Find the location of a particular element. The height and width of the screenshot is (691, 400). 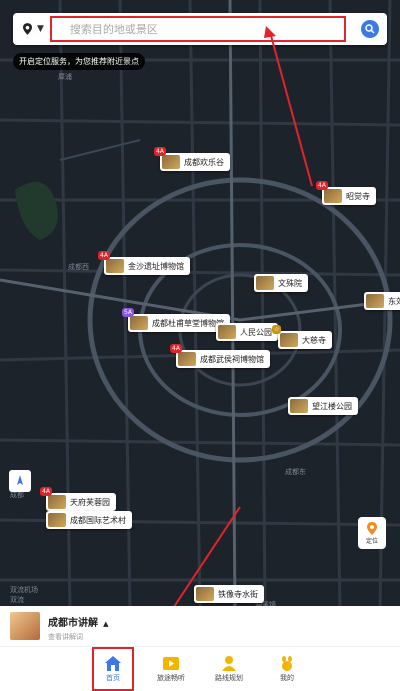

tab-profile: 我的 is located at coordinates (287, 669).